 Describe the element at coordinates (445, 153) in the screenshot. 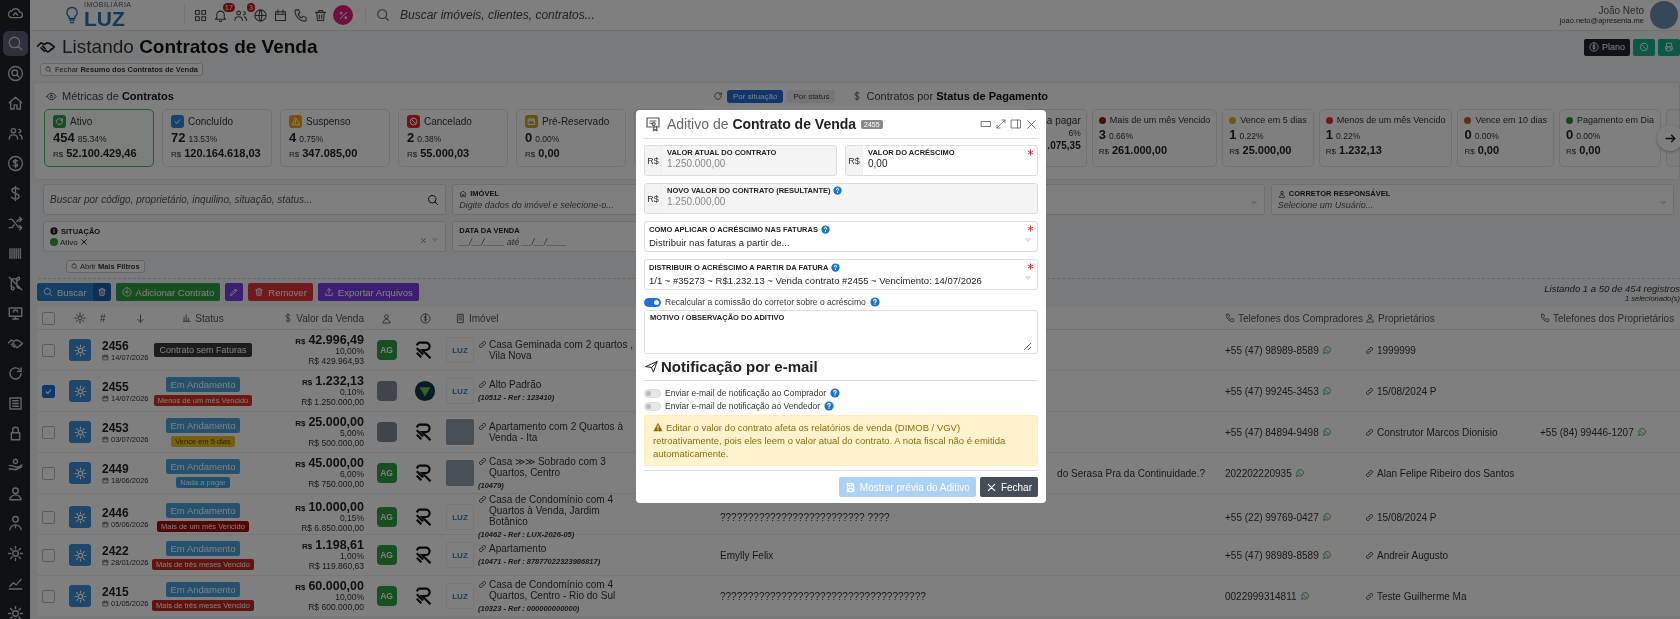

I see `metric-amount: 55.000,03` at that location.